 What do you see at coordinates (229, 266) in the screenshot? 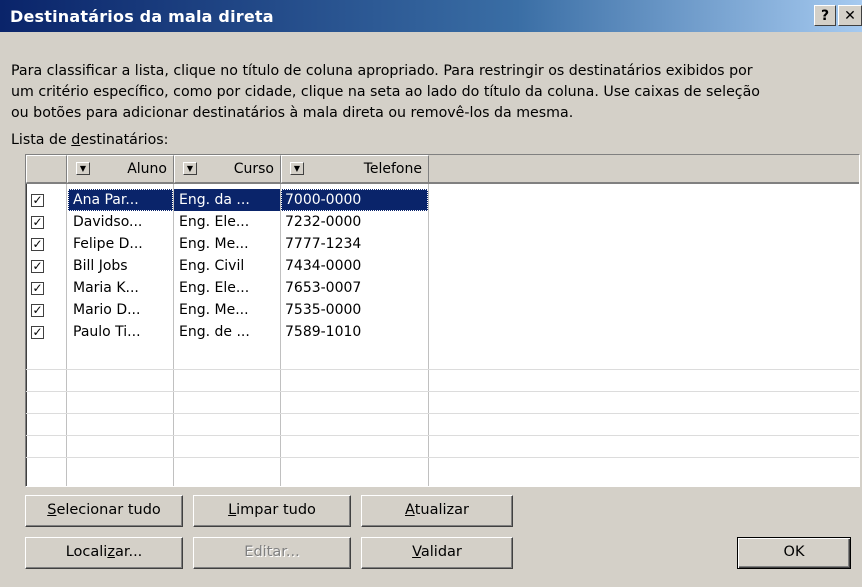
I see `cell-curso: Eng. Civil` at bounding box center [229, 266].